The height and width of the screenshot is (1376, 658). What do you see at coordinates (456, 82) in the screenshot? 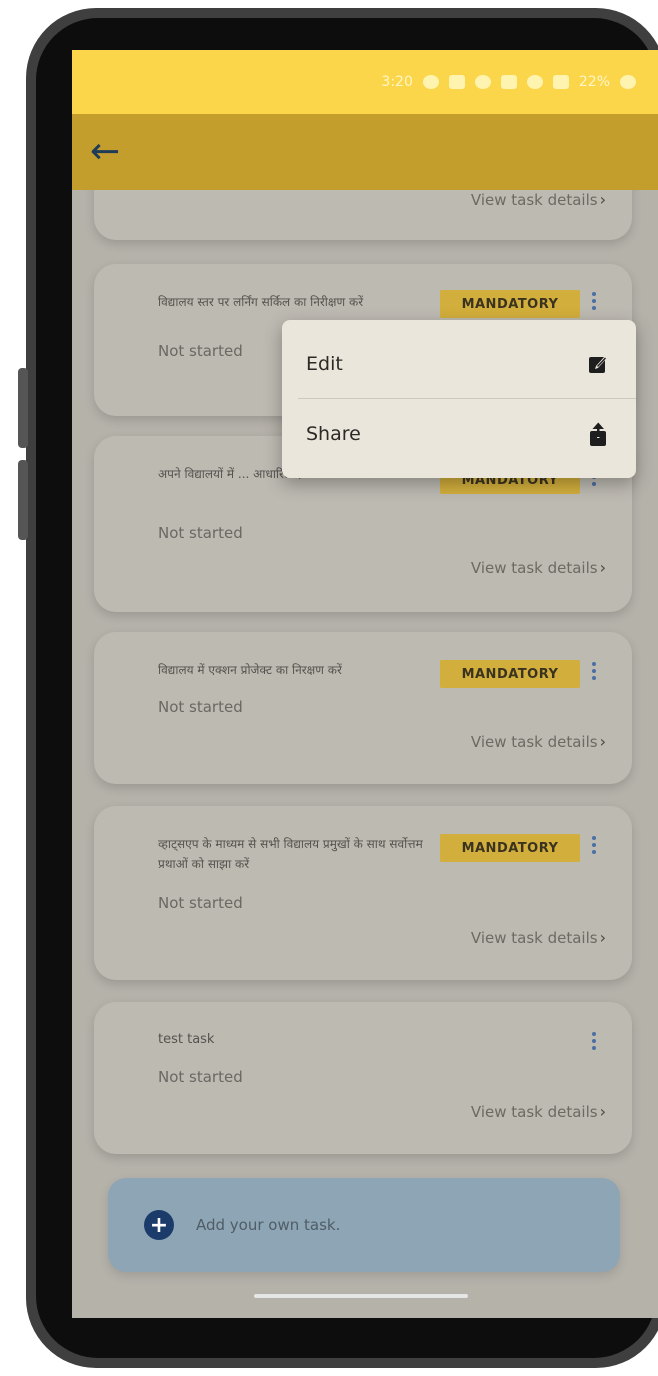
I see `notification-icon` at bounding box center [456, 82].